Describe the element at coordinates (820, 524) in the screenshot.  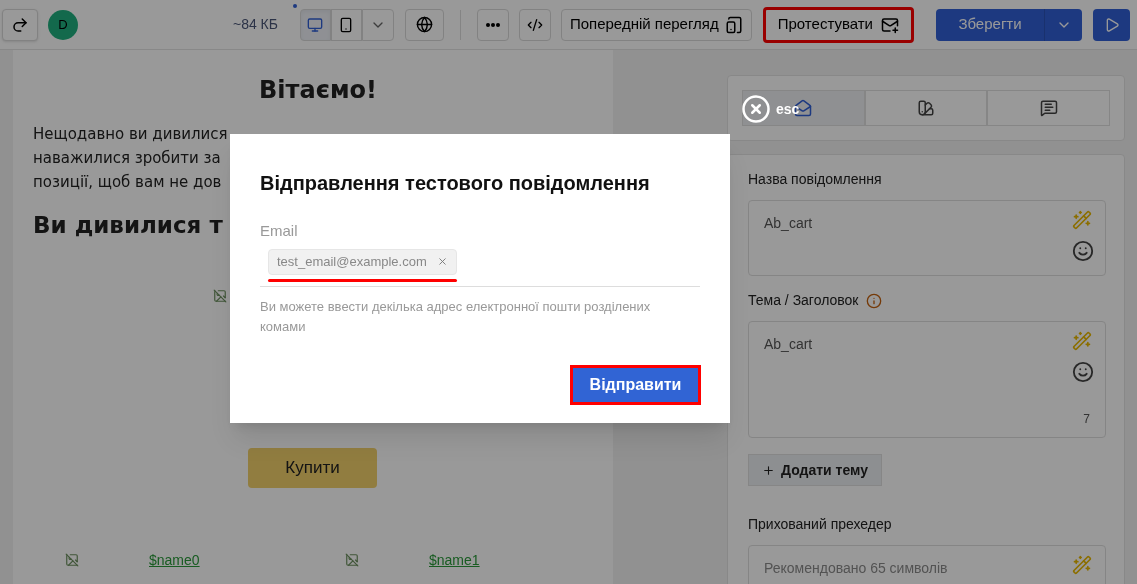
I see `field-label: Прихований прехедер` at that location.